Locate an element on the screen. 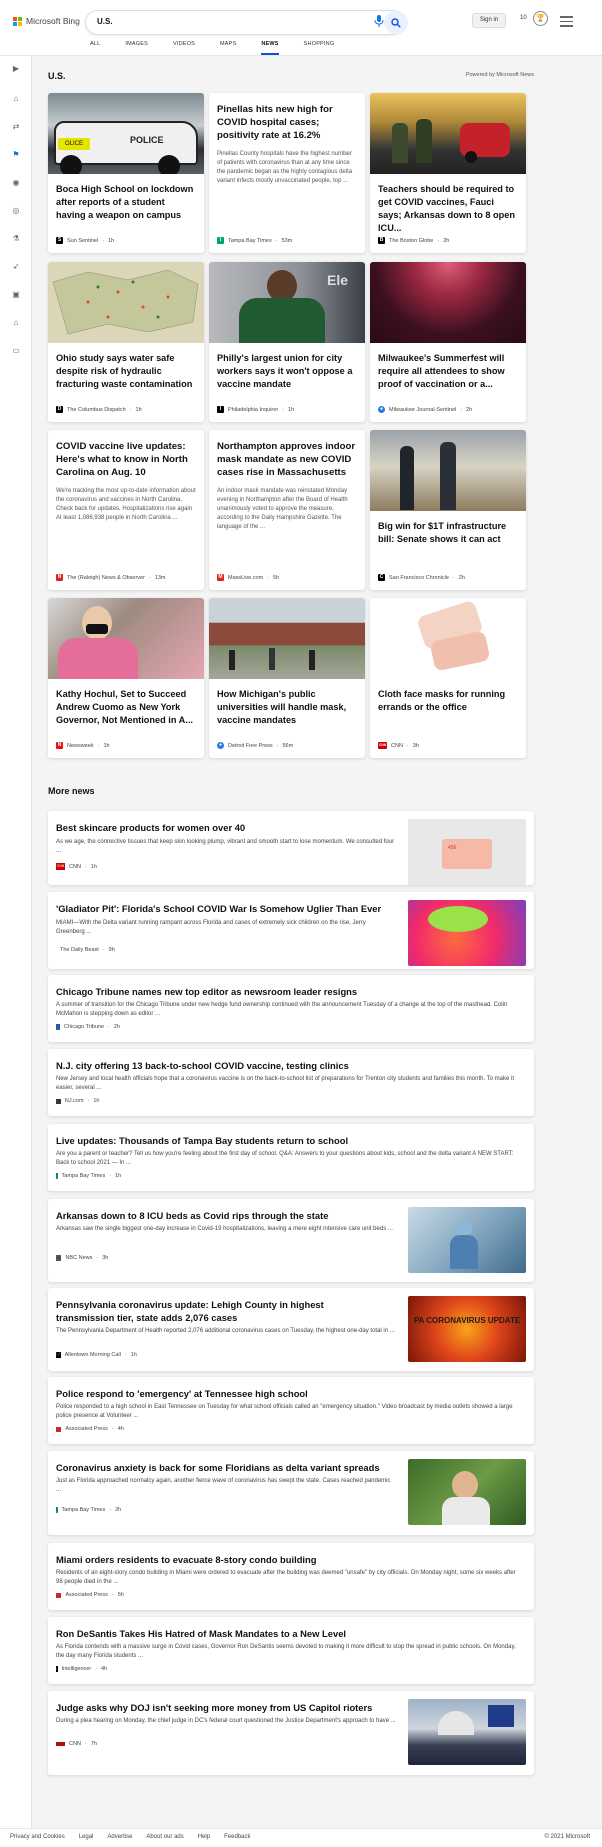 The width and height of the screenshot is (602, 1847). globe-icon: ◎ is located at coordinates (16, 212).